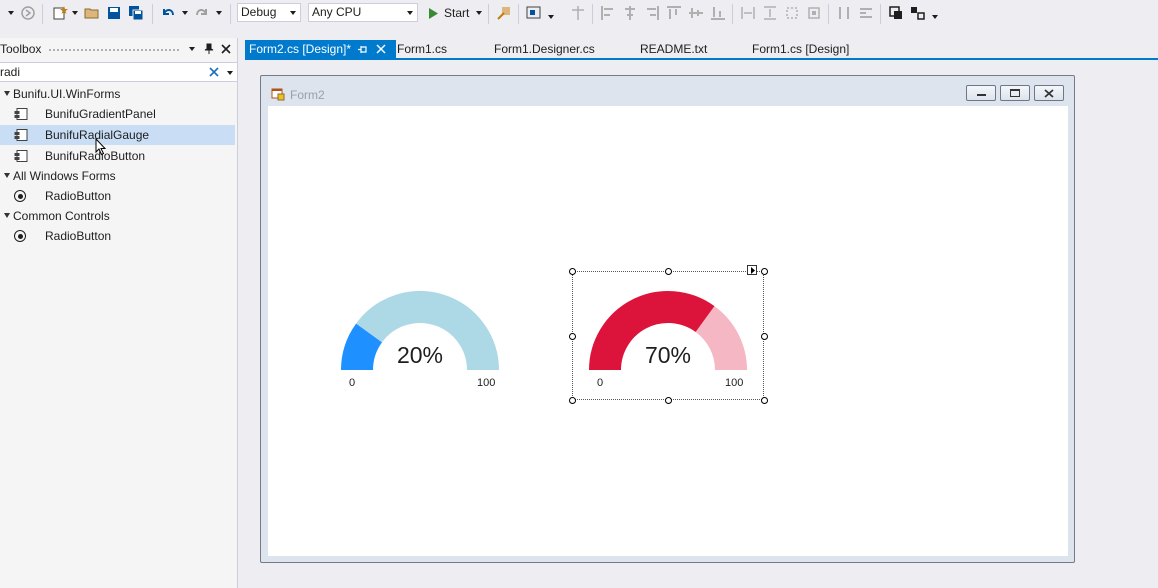 Image resolution: width=1158 pixels, height=588 pixels. I want to click on form-icon, so click(278, 94).